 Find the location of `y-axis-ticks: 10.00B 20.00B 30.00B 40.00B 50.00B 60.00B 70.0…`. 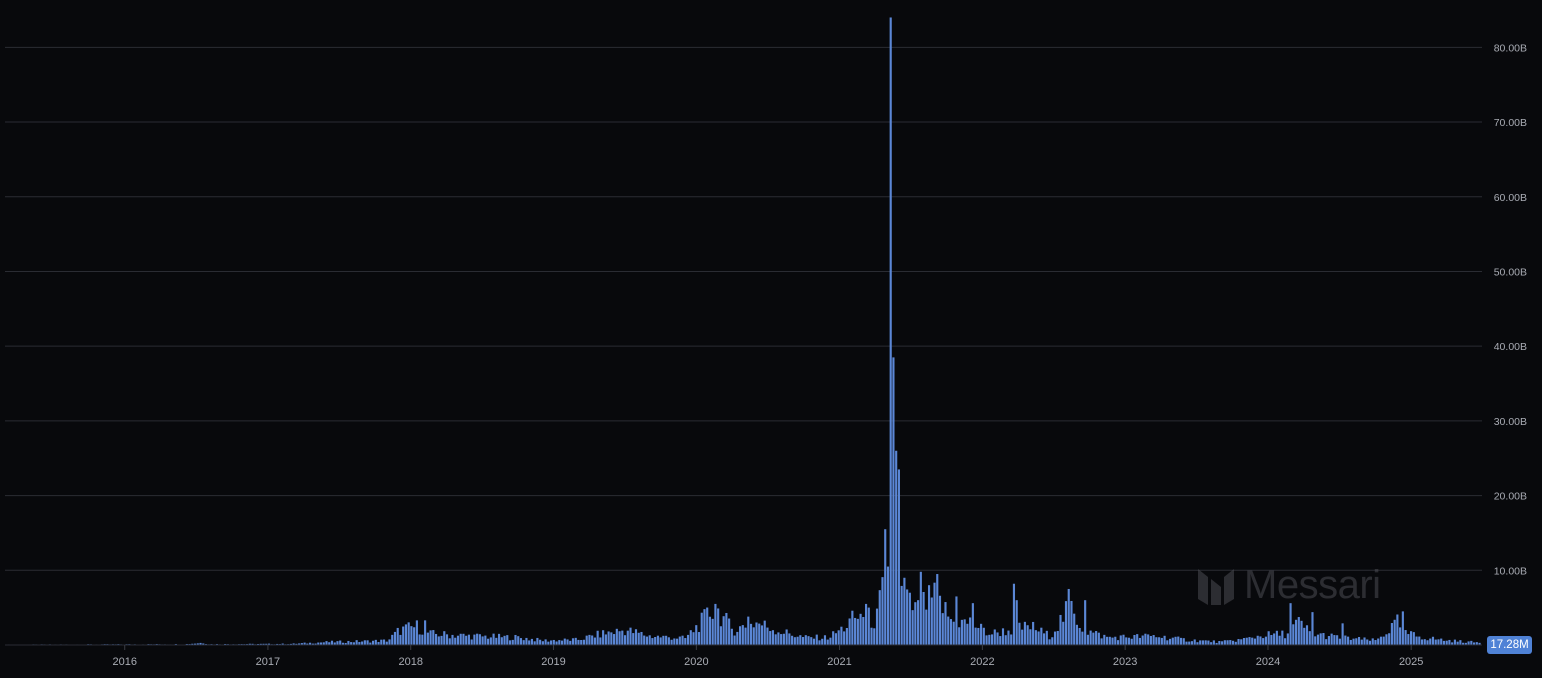

y-axis-ticks: 10.00B 20.00B 30.00B 40.00B 50.00B 60.00B 70.0… is located at coordinates (1510, 309).